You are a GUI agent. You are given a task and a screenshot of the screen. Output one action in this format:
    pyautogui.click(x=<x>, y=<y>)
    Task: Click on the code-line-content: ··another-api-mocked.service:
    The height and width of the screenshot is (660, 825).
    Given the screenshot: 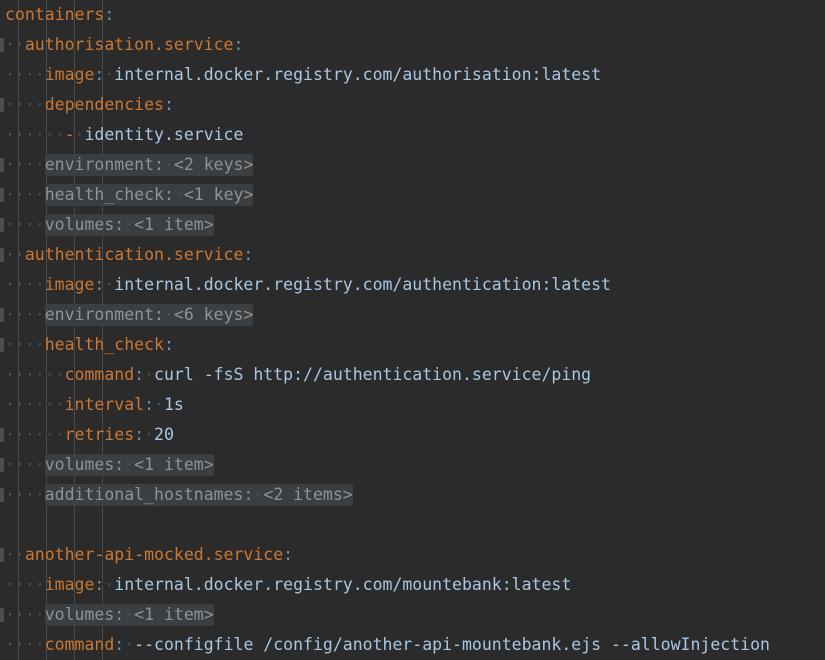 What is the action you would take?
    pyautogui.click(x=149, y=555)
    